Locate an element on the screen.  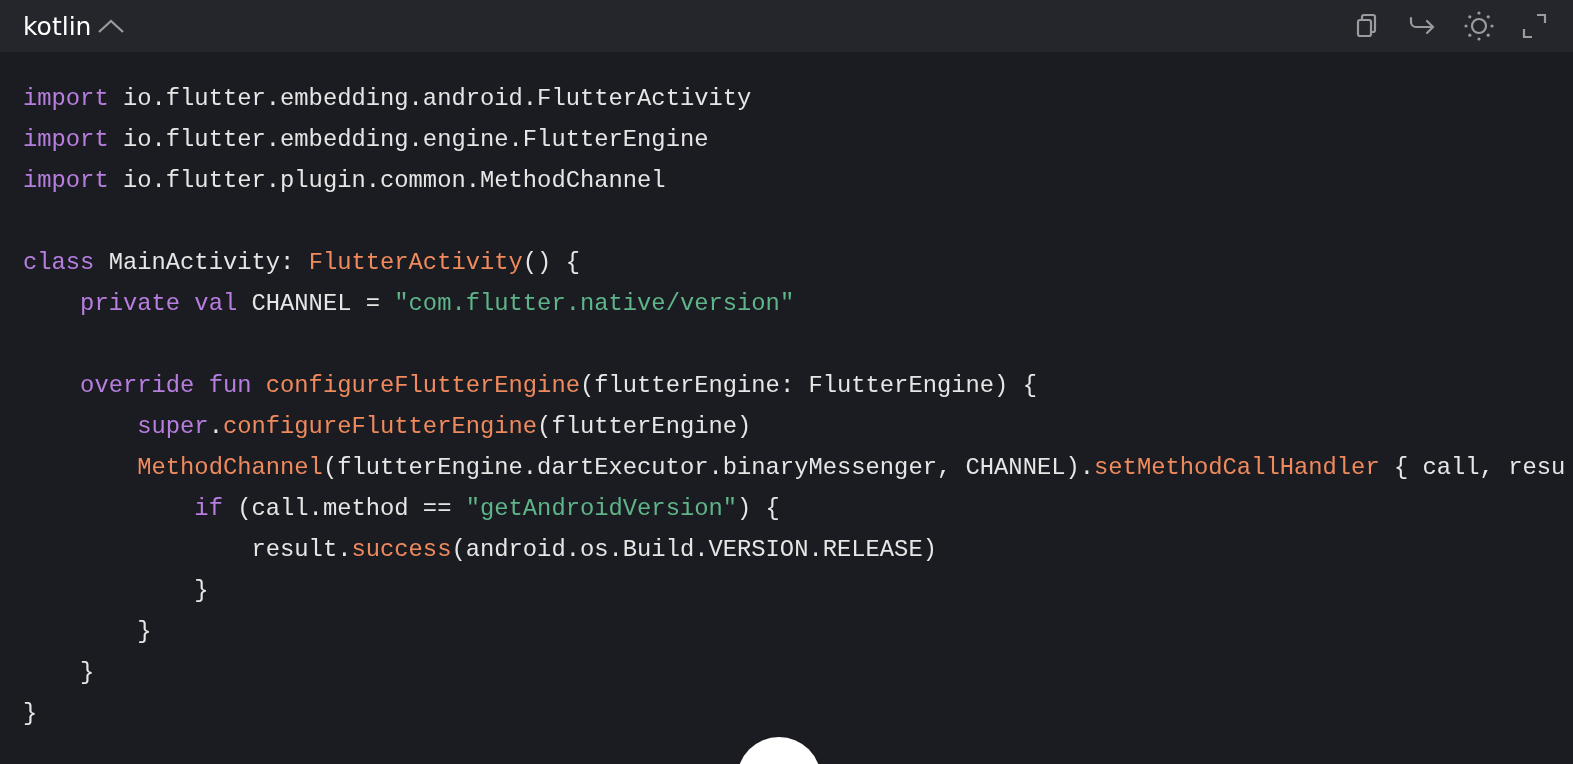
code-line: class MainActivity: FlutterActivity() { is located at coordinates (302, 263).